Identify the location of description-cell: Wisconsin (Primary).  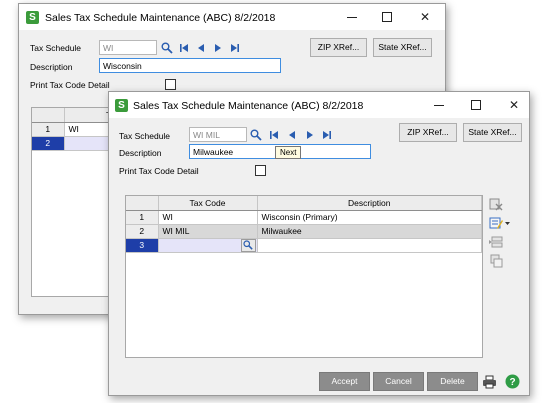
(369, 217).